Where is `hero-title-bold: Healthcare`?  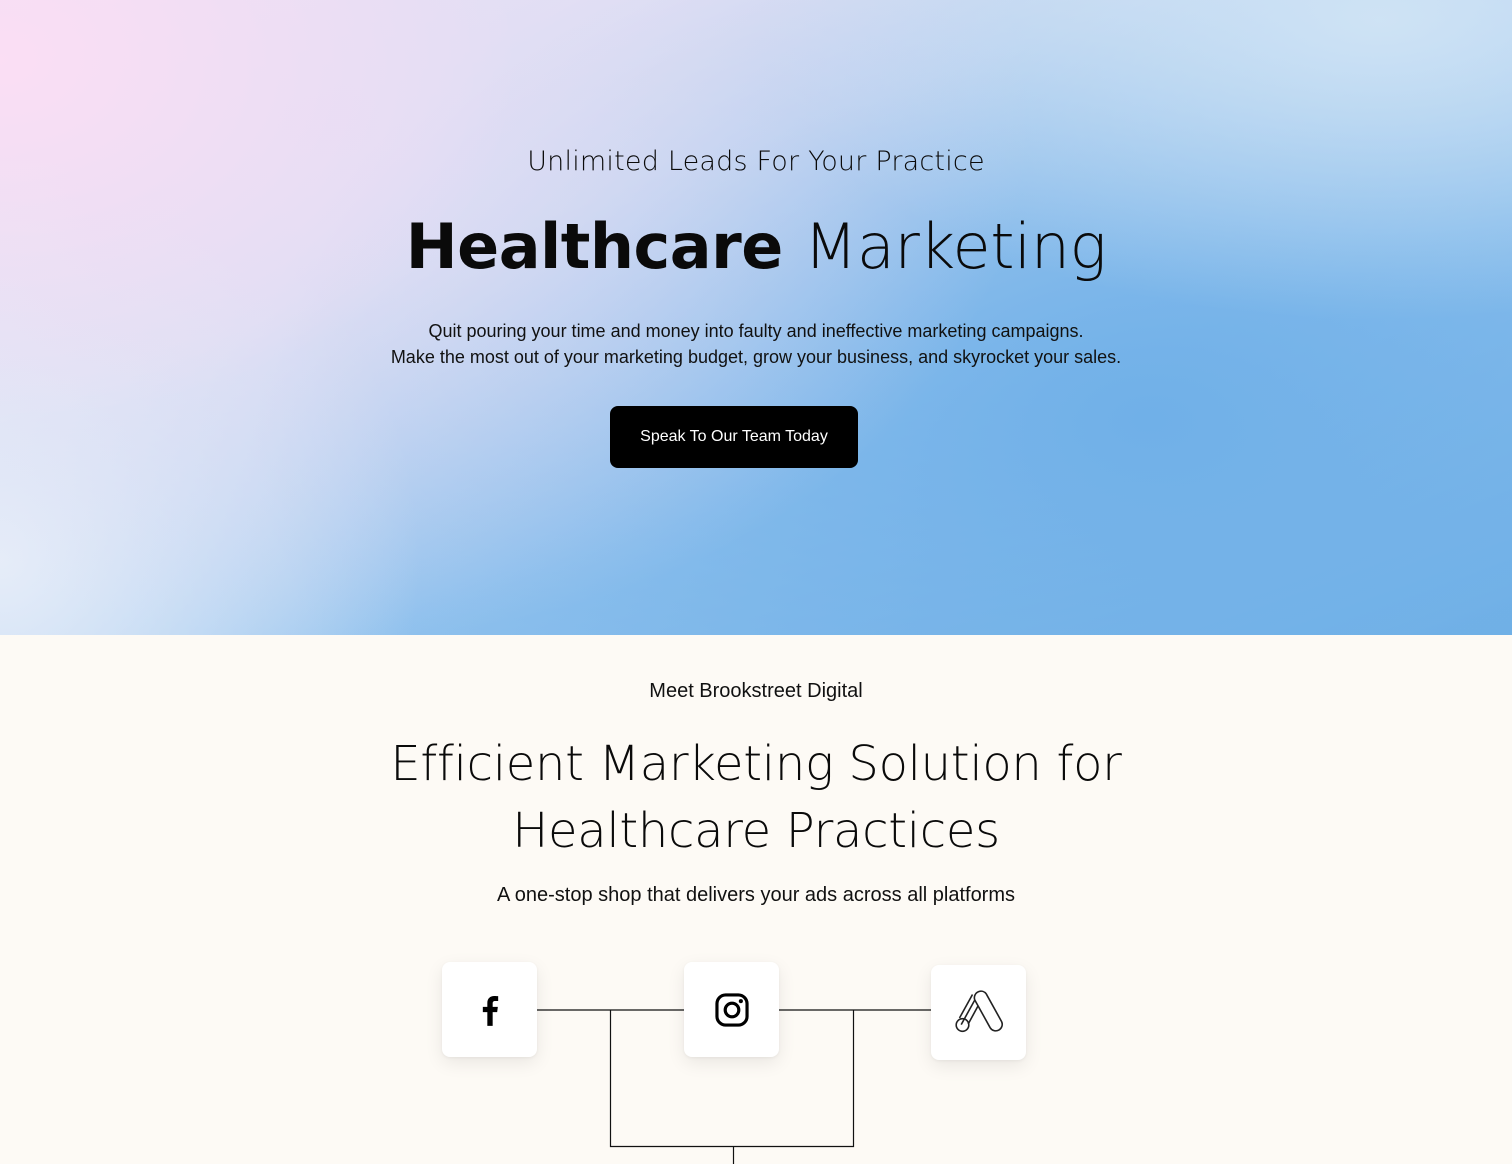 hero-title-bold: Healthcare is located at coordinates (594, 246).